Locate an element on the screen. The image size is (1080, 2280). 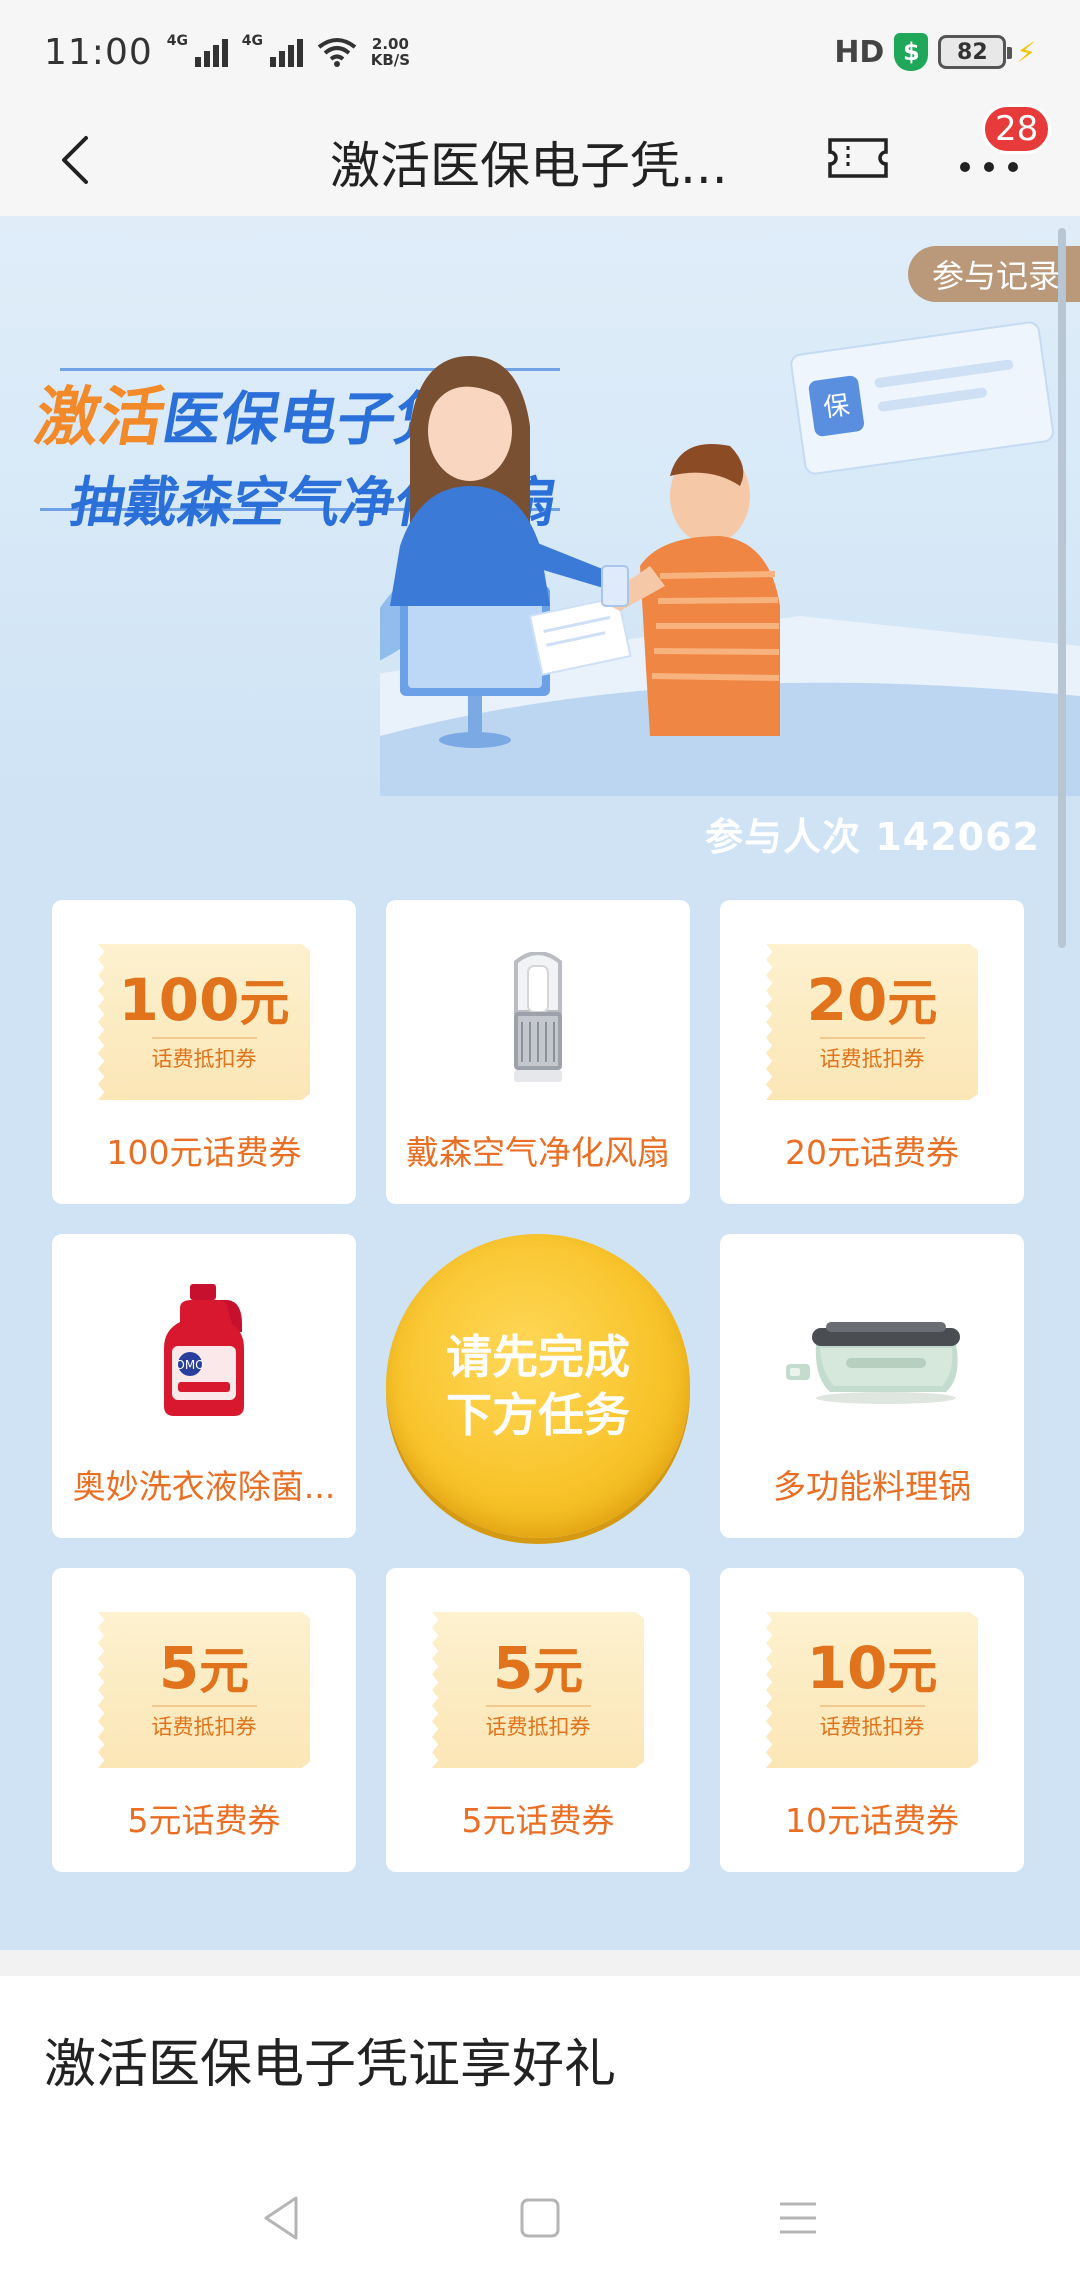
participants-label: 参与人次 is located at coordinates (783, 837).